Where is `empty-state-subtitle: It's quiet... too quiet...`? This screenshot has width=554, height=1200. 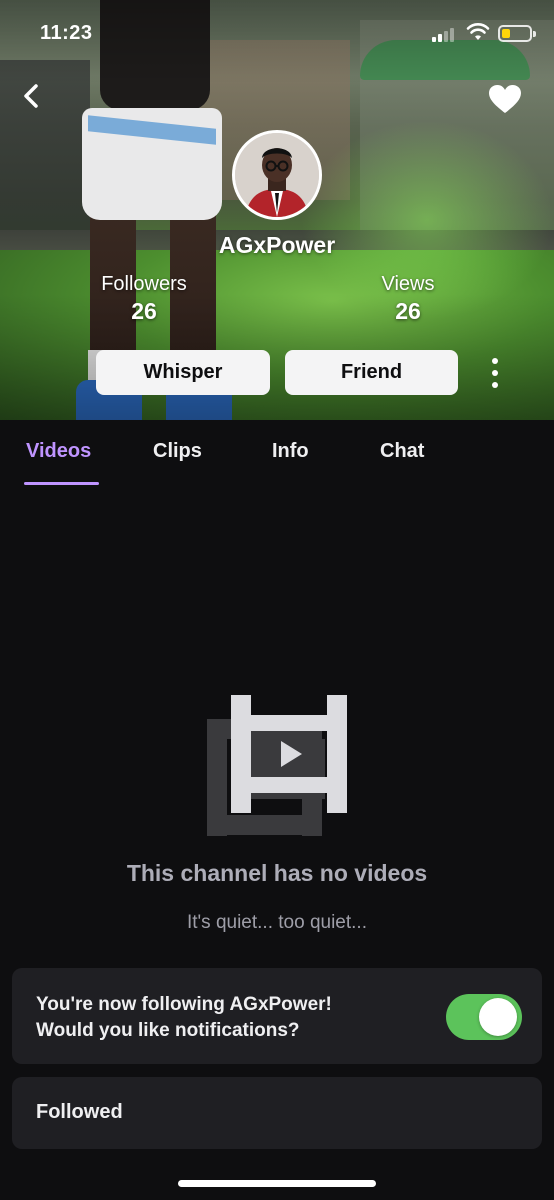 empty-state-subtitle: It's quiet... too quiet... is located at coordinates (276, 922).